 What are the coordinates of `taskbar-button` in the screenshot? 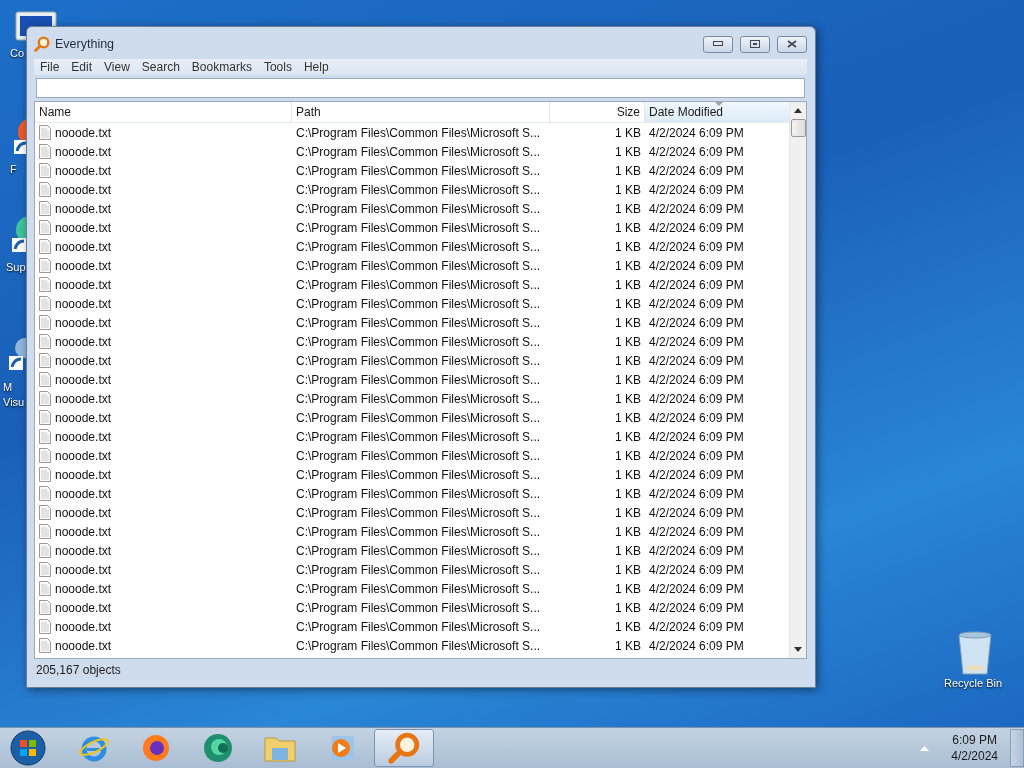 It's located at (404, 748).